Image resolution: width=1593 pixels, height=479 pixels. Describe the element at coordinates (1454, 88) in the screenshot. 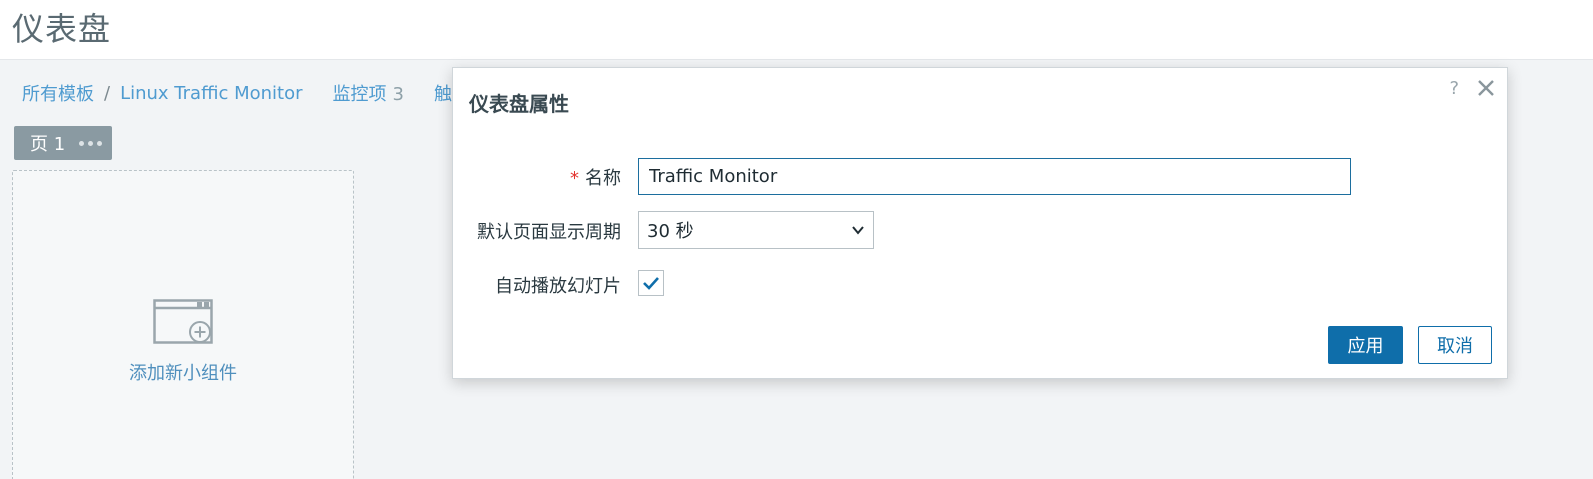

I see `help-icon: ?` at that location.